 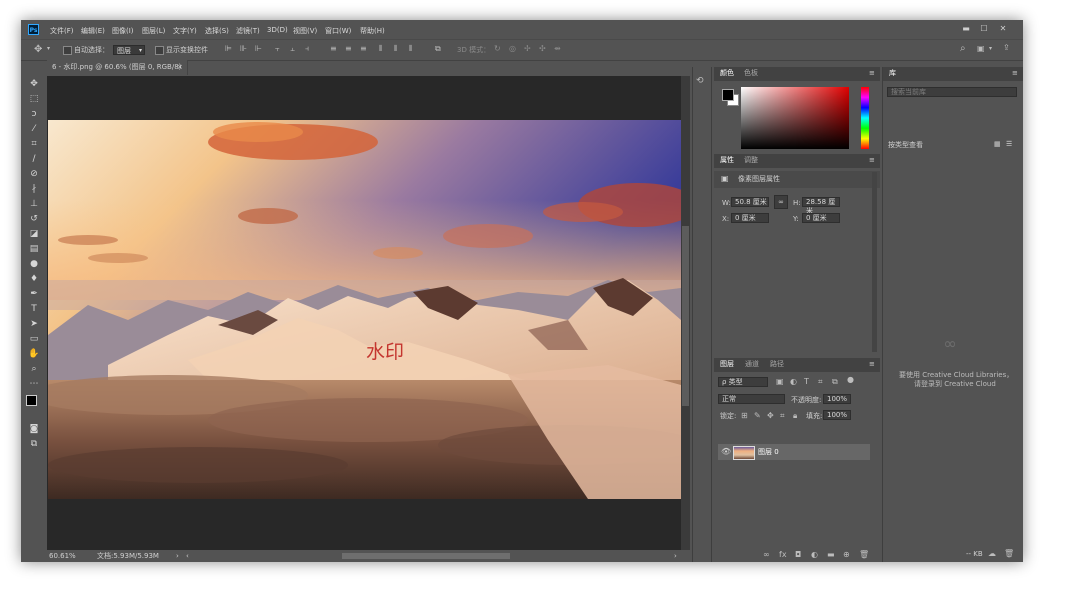 What do you see at coordinates (726, 452) in the screenshot?
I see `eye-icon: 👁︎` at bounding box center [726, 452].